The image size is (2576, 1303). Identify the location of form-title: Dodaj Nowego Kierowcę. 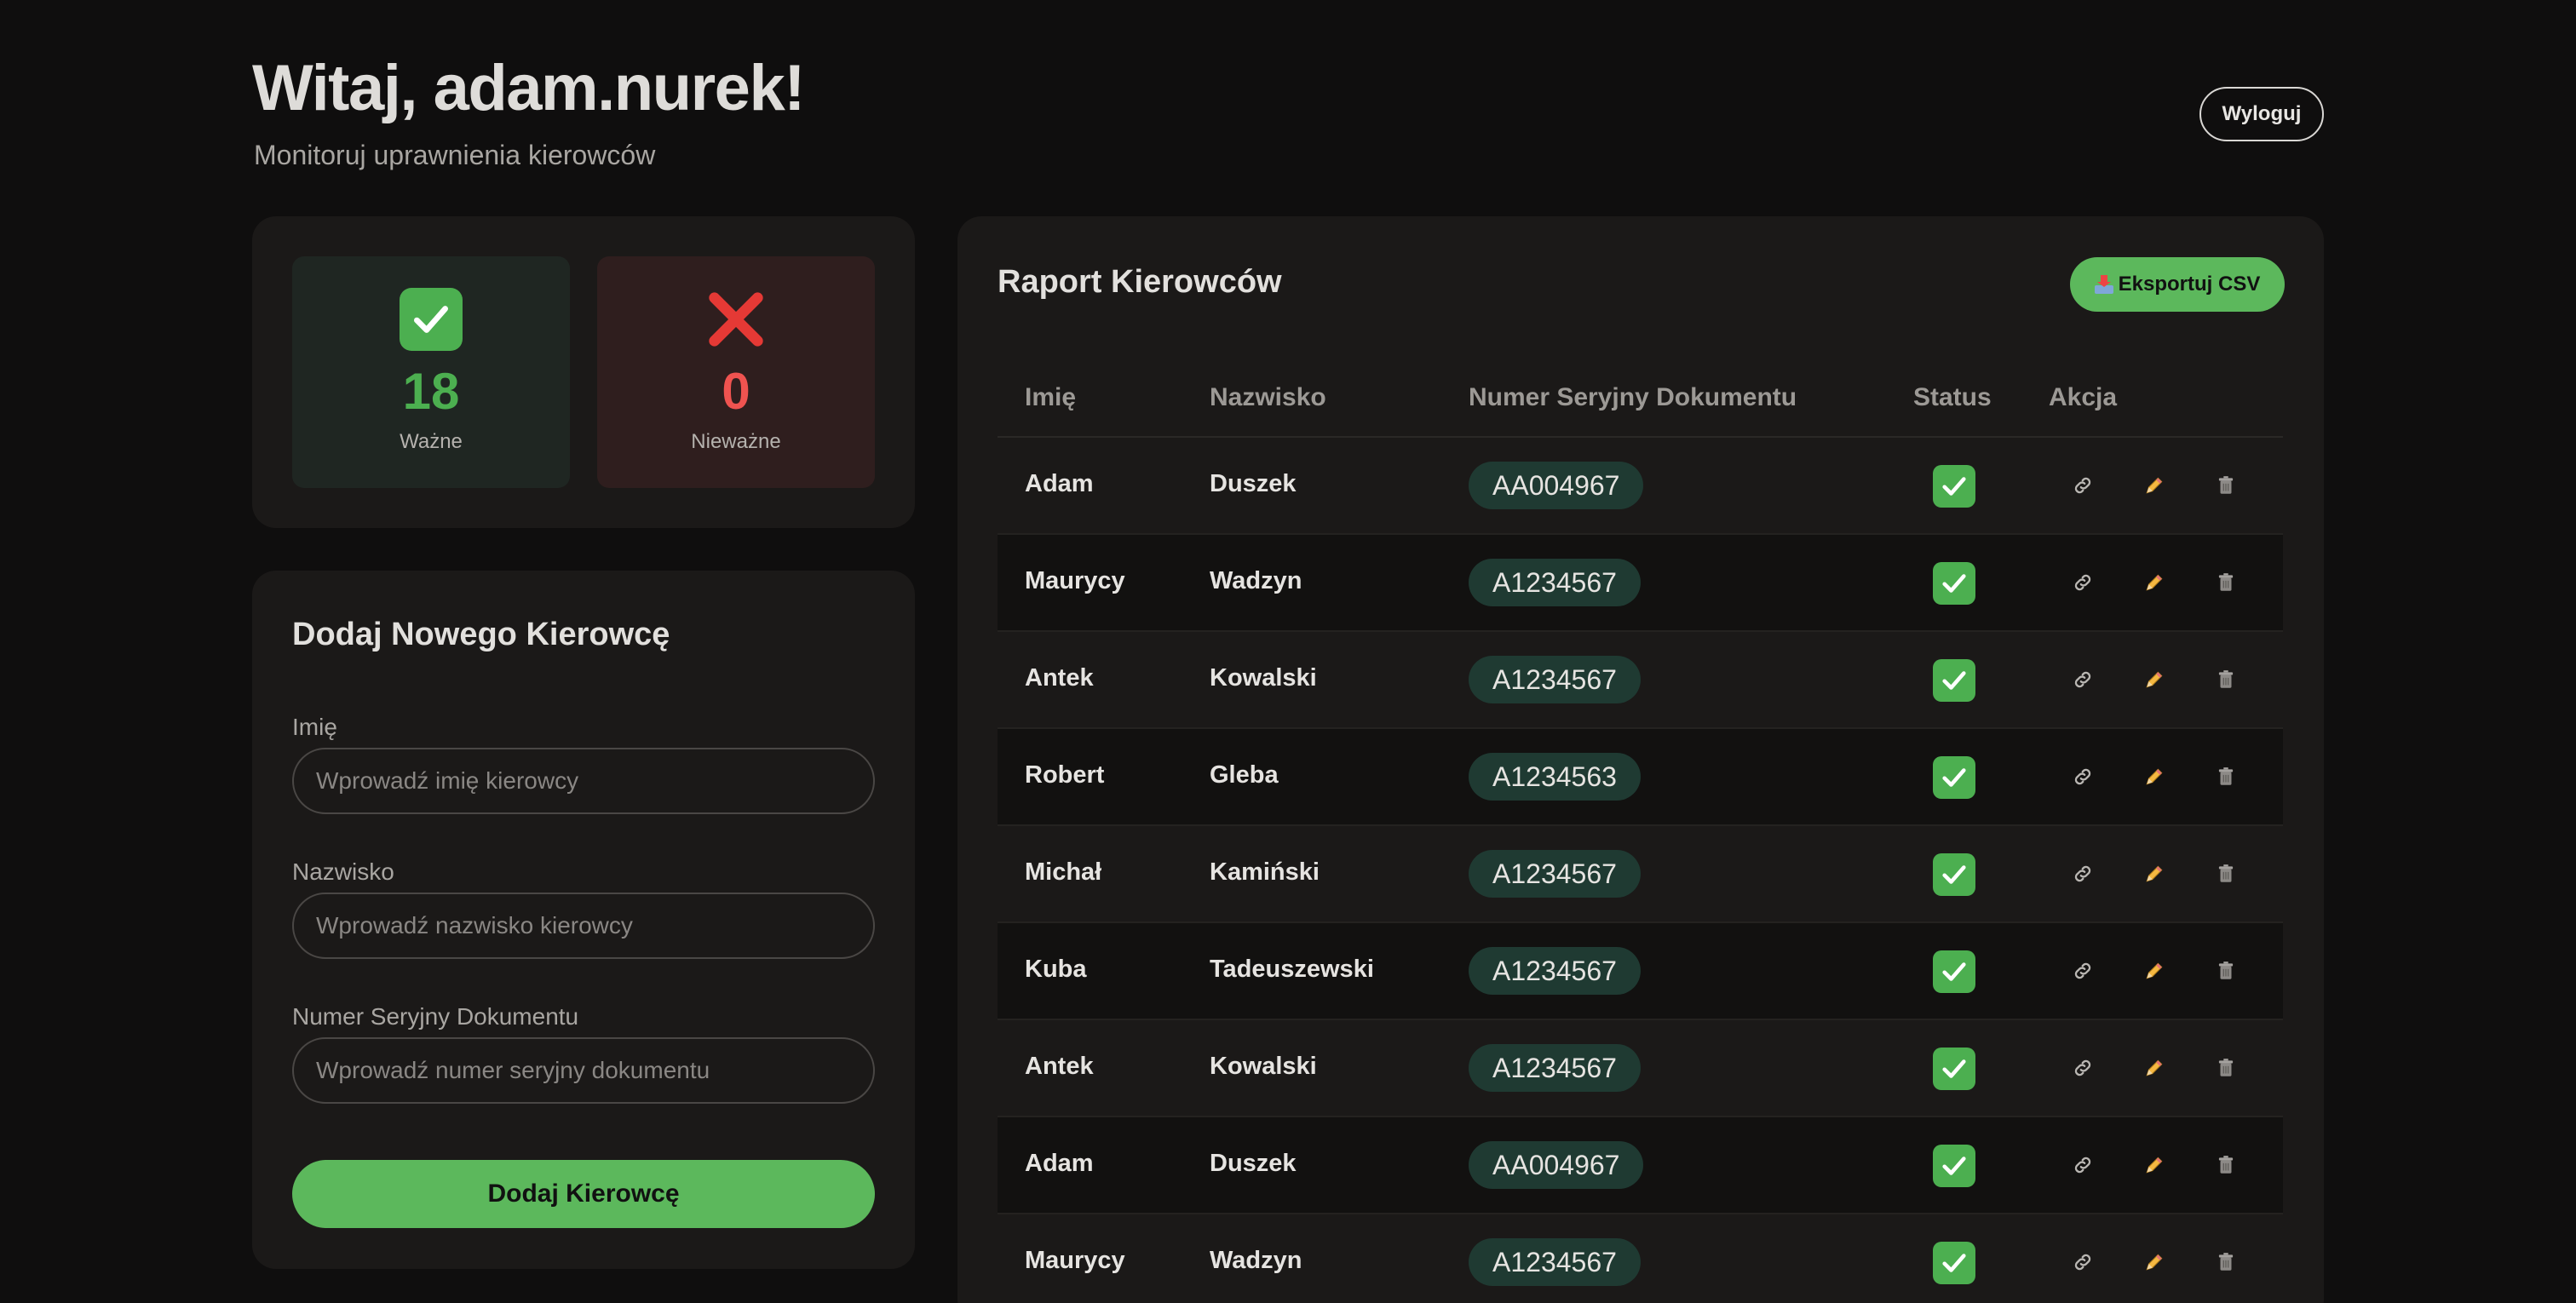
(481, 634).